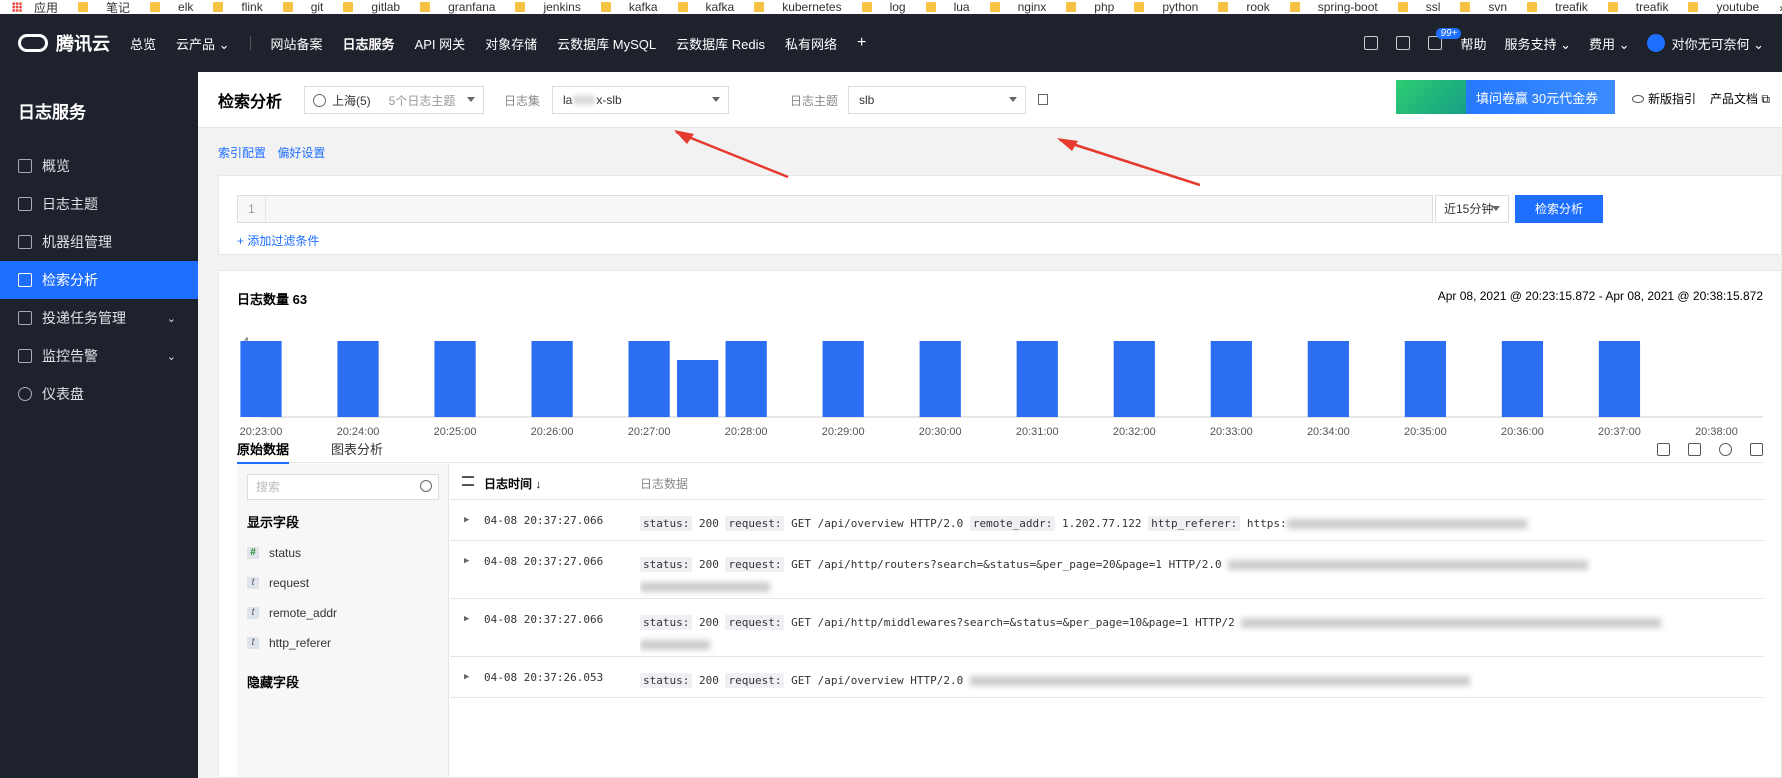 The image size is (1782, 778). I want to click on field-search-input: 搜索, so click(343, 487).